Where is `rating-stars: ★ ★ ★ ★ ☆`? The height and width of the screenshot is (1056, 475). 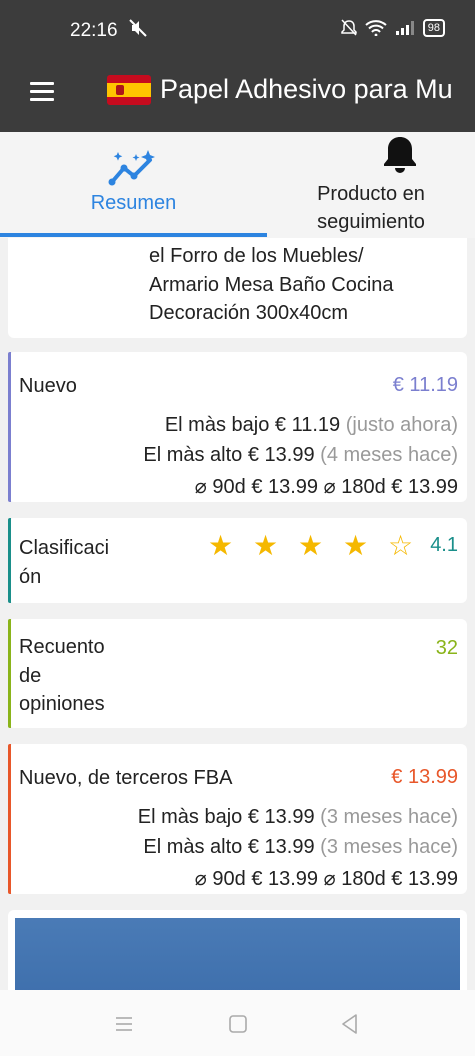 rating-stars: ★ ★ ★ ★ ☆ is located at coordinates (310, 546).